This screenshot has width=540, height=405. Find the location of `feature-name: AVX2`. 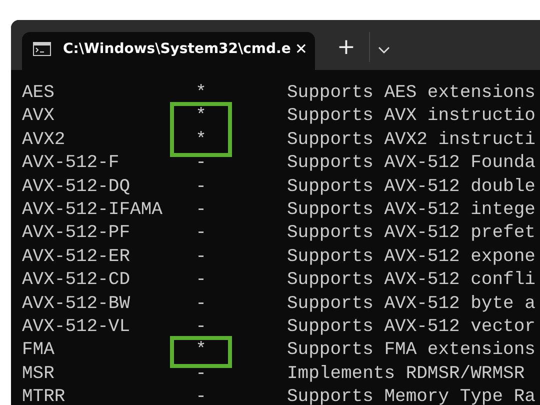

feature-name: AVX2 is located at coordinates (43, 140).